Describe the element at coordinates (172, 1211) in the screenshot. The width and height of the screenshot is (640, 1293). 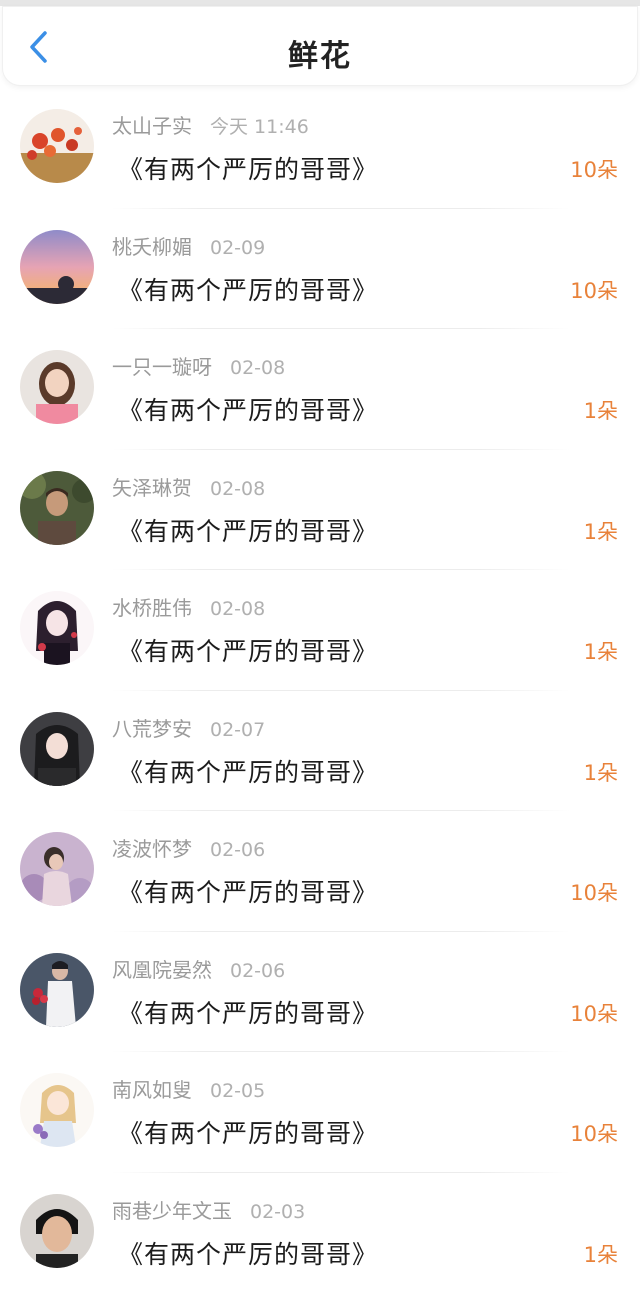
I see `sender-name: 雨巷少年文玉` at that location.